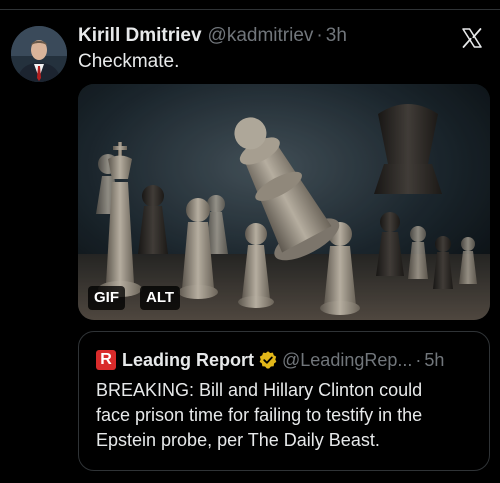  Describe the element at coordinates (188, 360) in the screenshot. I see `quoted-author-name: Leading Report` at that location.